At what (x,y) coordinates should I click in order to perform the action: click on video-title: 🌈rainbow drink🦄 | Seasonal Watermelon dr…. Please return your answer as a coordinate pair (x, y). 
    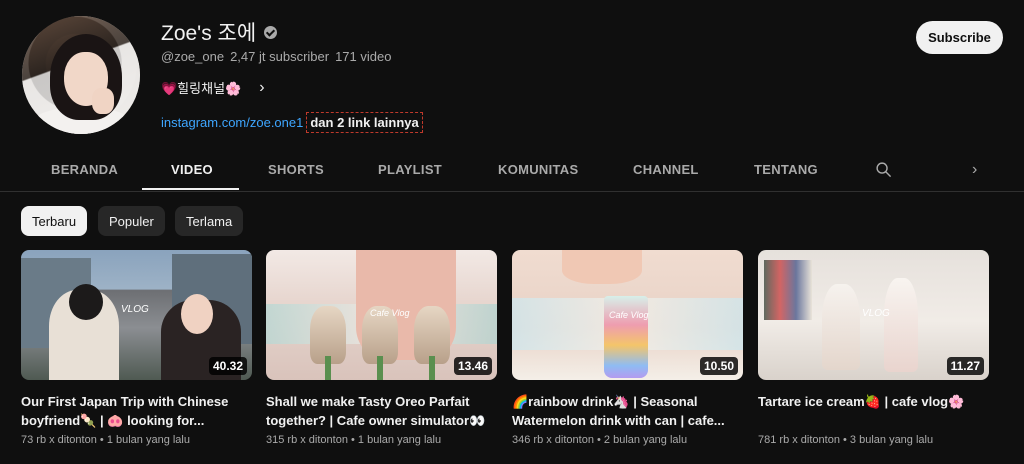
    Looking at the image, I should click on (627, 411).